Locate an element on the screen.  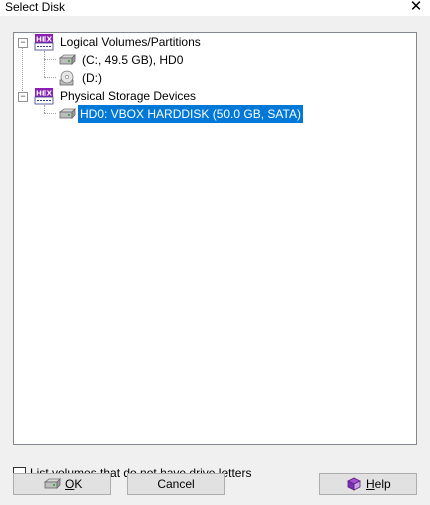
tree-group-label: Logical Volumes/Partitions is located at coordinates (130, 42).